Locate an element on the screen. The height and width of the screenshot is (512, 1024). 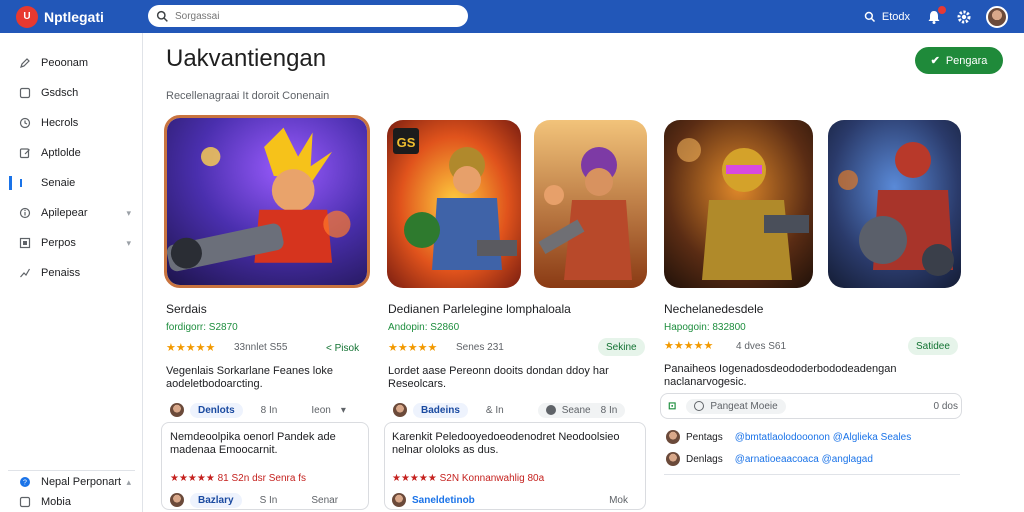
page-subtitle: Recellenagraai It doroit Conenain is located at coordinates (248, 96).